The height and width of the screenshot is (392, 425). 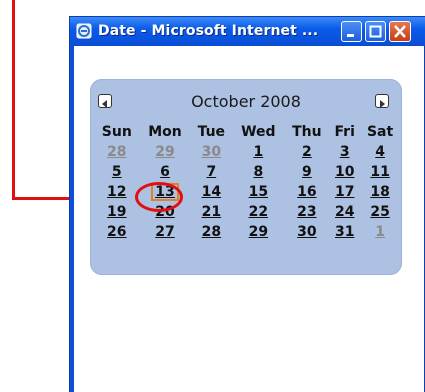 I want to click on weekday-header: Fri, so click(x=344, y=131).